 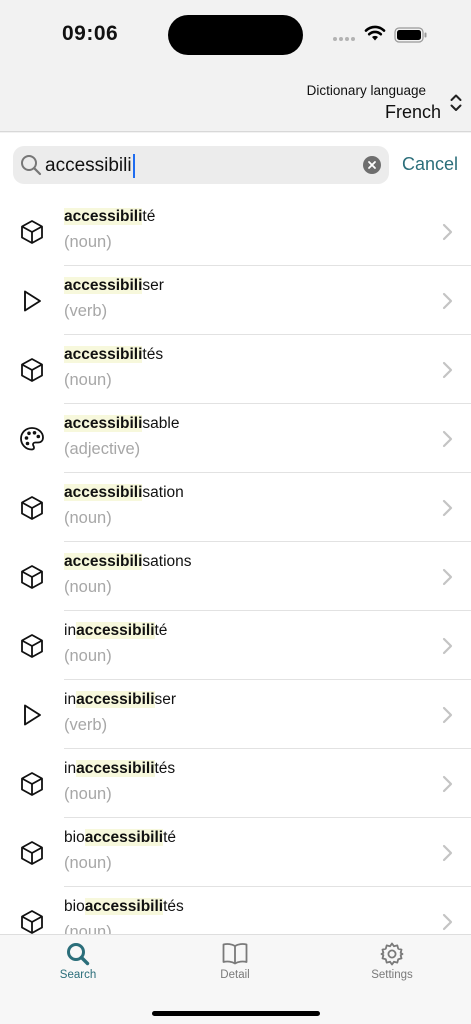 What do you see at coordinates (78, 975) in the screenshot?
I see `tab-search-label: Search` at bounding box center [78, 975].